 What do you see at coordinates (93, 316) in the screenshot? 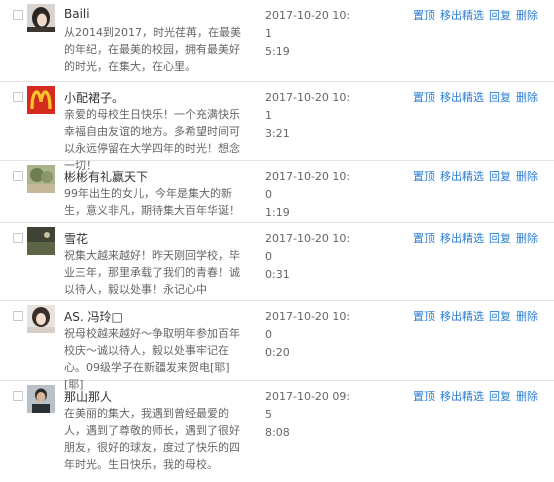
I see `commenter-name: AS. 冯玲□` at bounding box center [93, 316].